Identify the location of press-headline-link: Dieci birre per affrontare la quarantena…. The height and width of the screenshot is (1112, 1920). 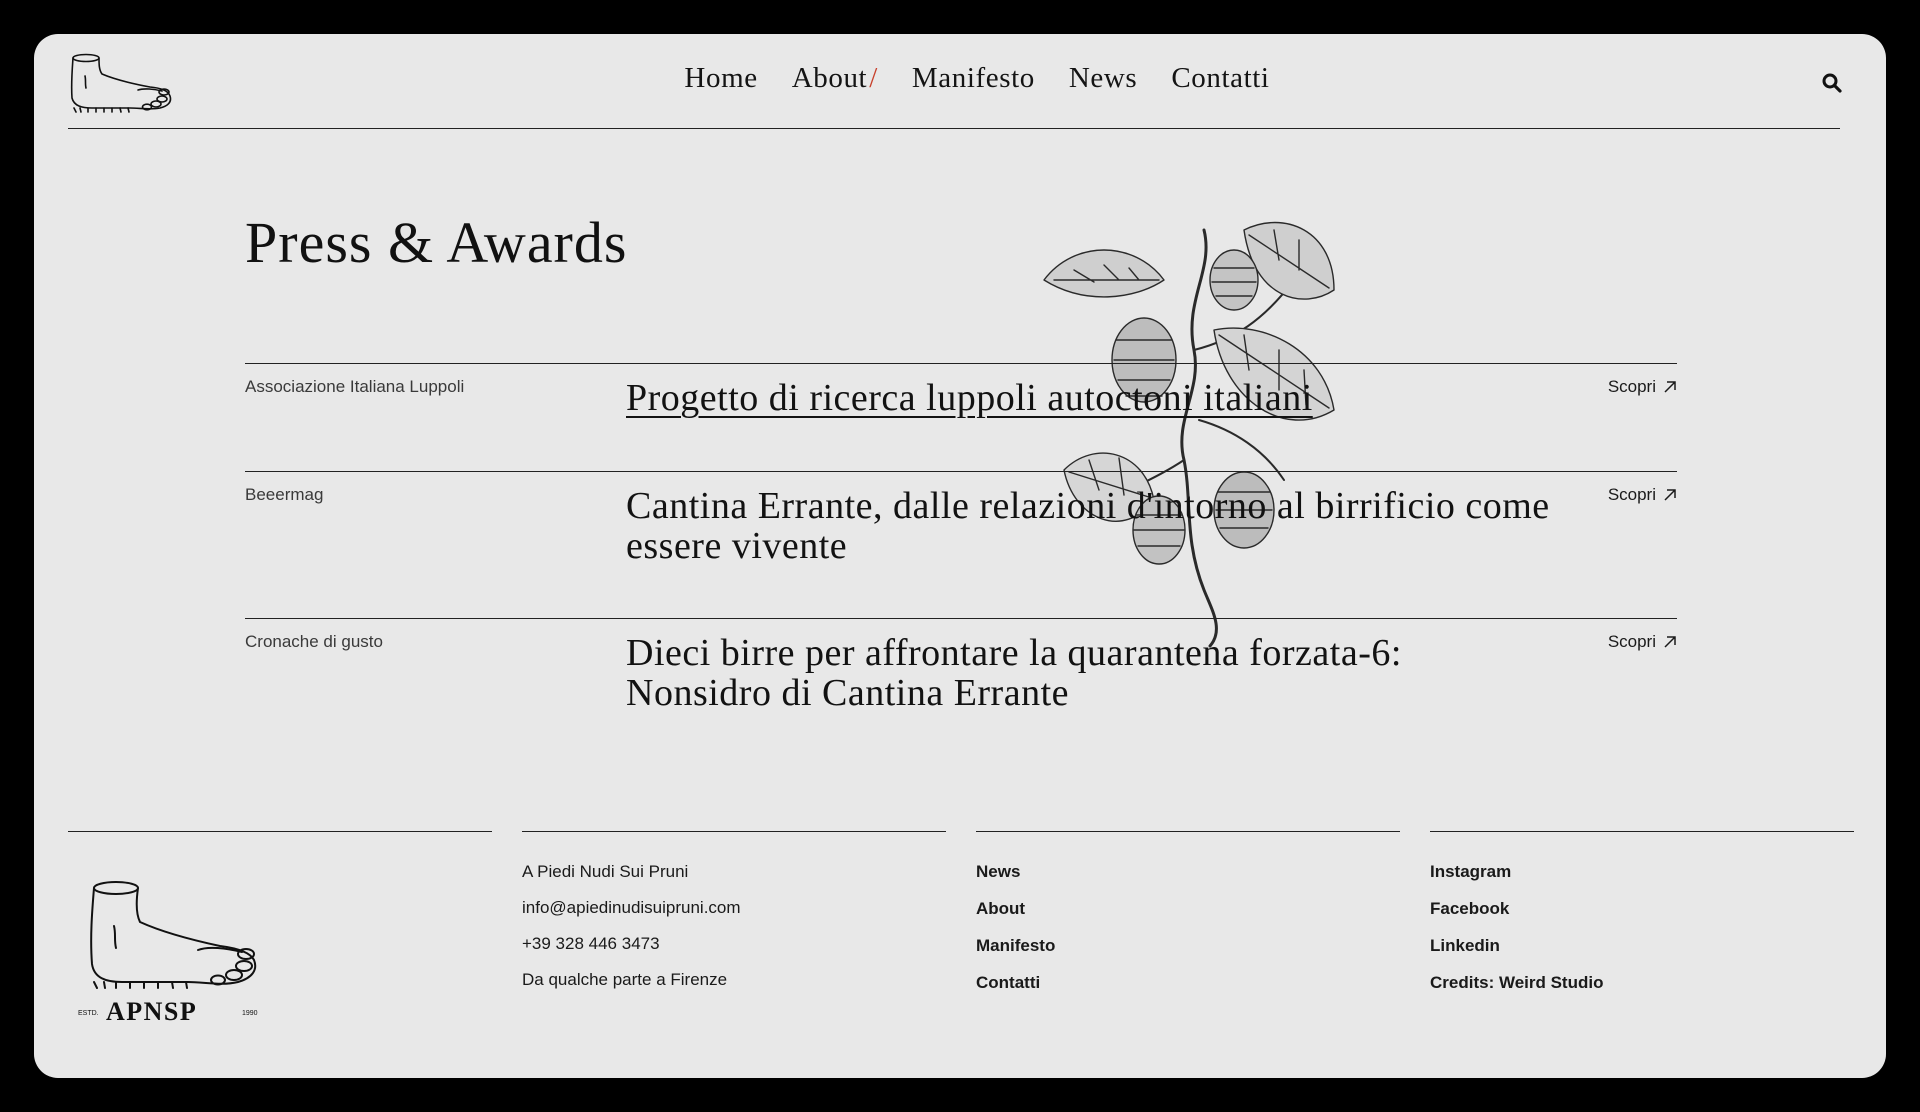
(1091, 673).